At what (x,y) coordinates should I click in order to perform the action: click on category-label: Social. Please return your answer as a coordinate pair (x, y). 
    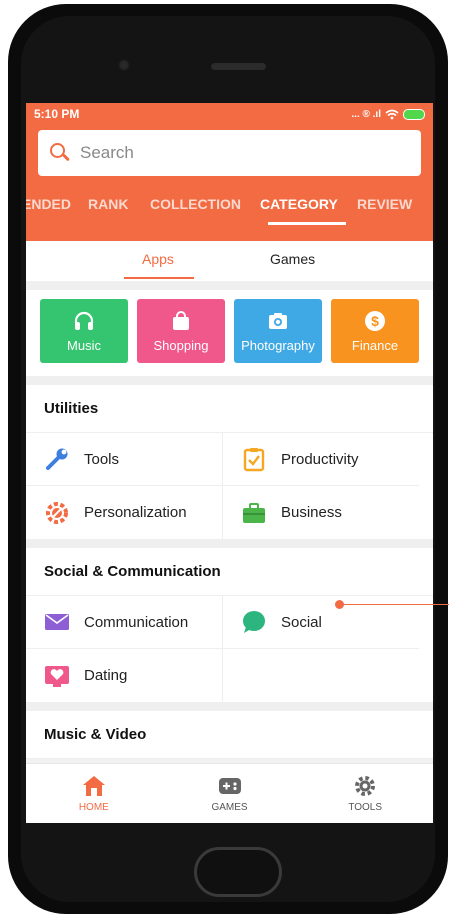
    Looking at the image, I should click on (301, 622).